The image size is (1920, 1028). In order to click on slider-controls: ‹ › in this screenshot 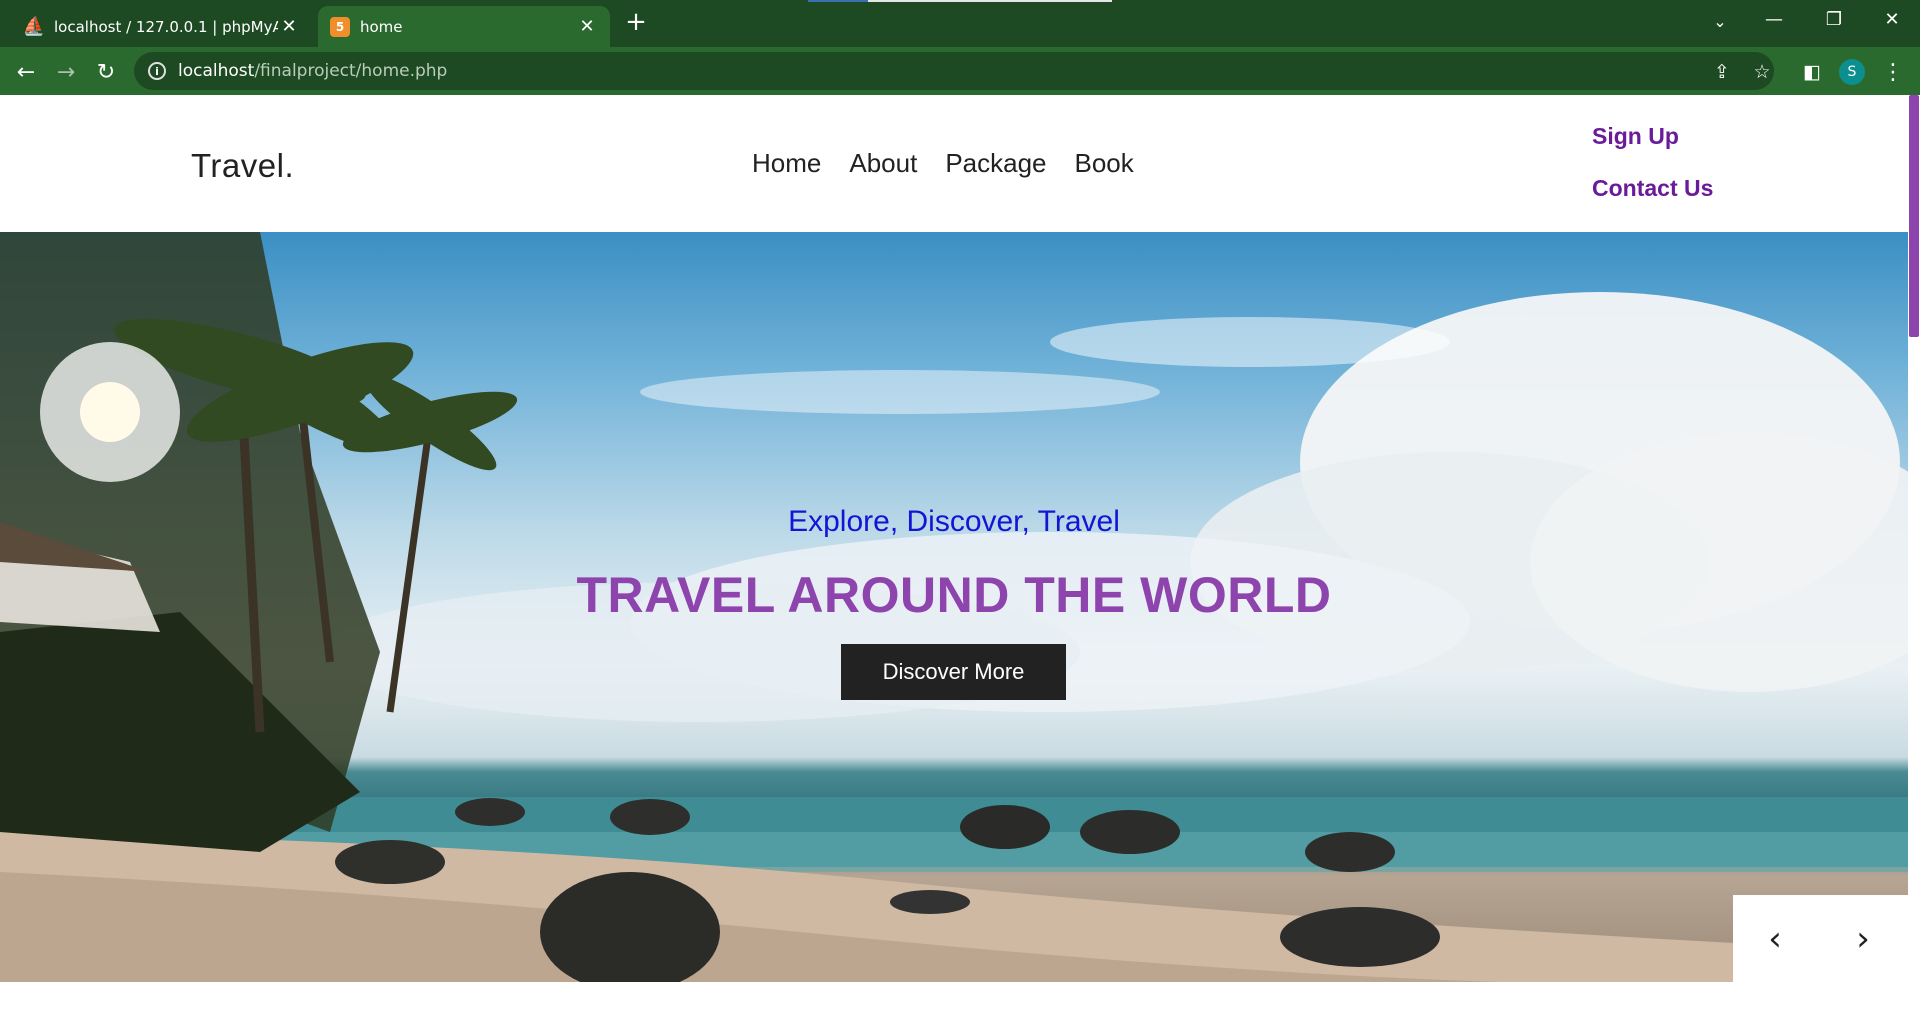, I will do `click(1820, 939)`.